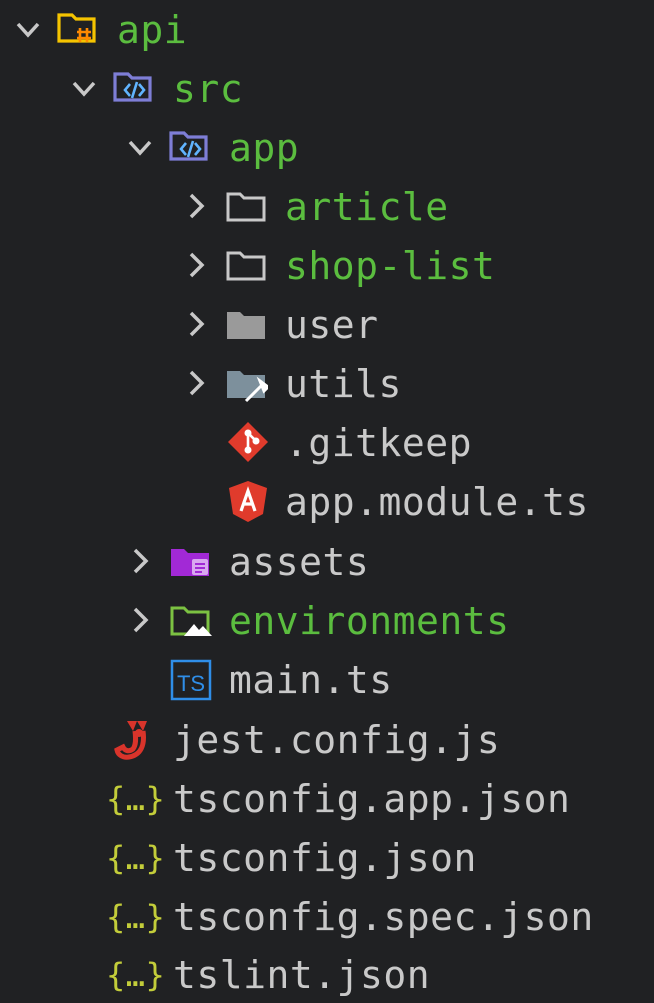  What do you see at coordinates (437, 502) in the screenshot?
I see `tree-item-label: app.module.ts` at bounding box center [437, 502].